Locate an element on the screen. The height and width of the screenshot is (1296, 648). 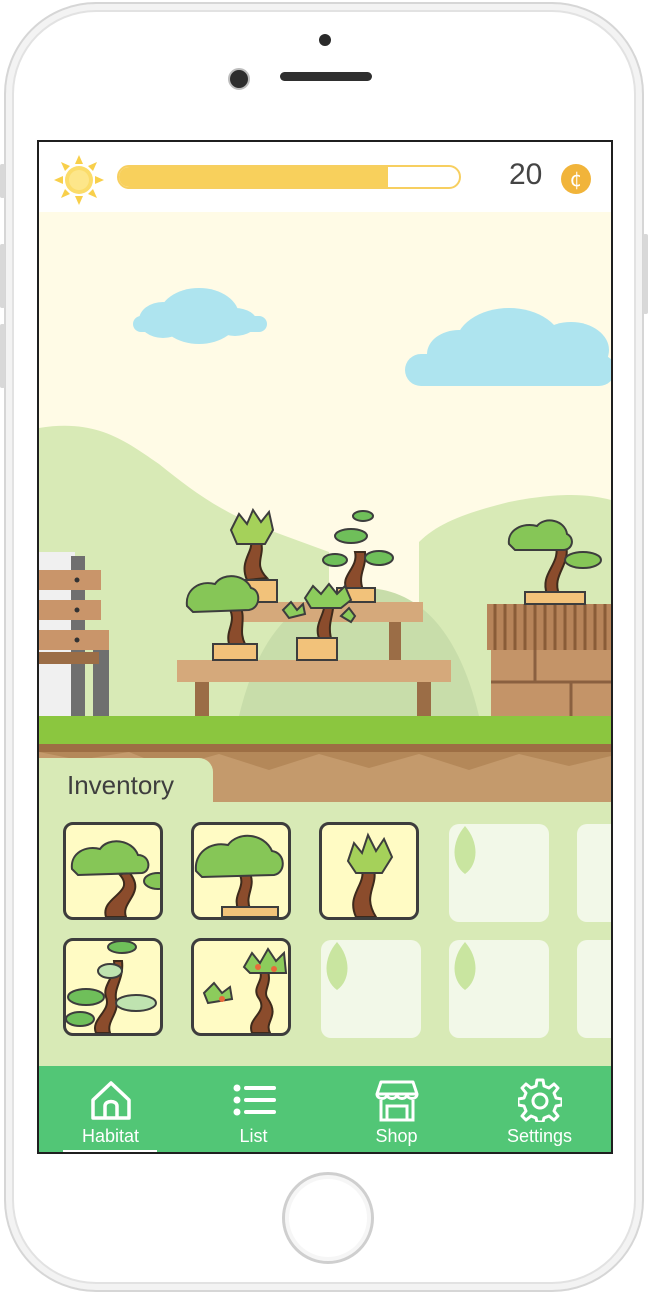
nav-label-shop: Shop is located at coordinates (396, 1136).